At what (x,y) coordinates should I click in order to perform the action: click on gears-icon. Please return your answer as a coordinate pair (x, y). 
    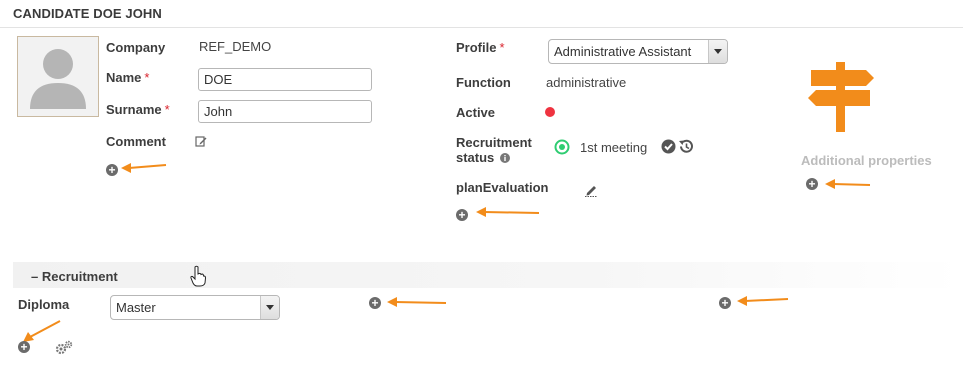
    Looking at the image, I should click on (64, 347).